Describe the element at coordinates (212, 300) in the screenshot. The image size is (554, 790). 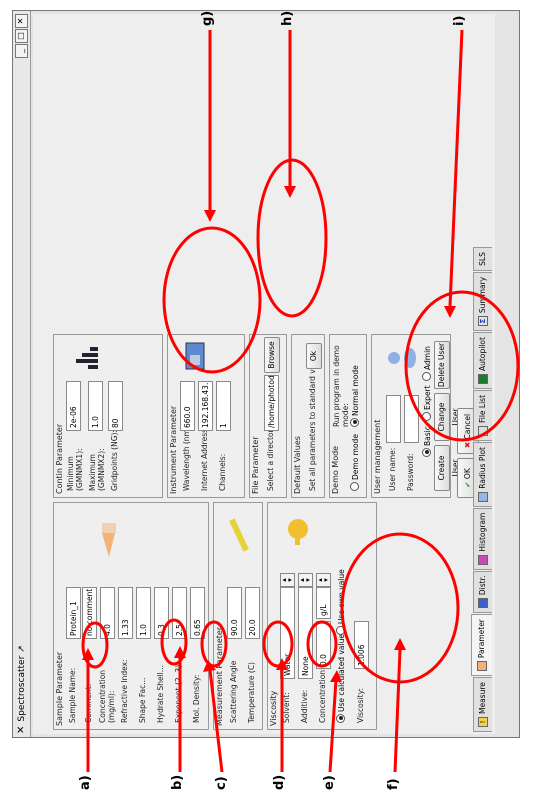
I see `circle-g` at that location.